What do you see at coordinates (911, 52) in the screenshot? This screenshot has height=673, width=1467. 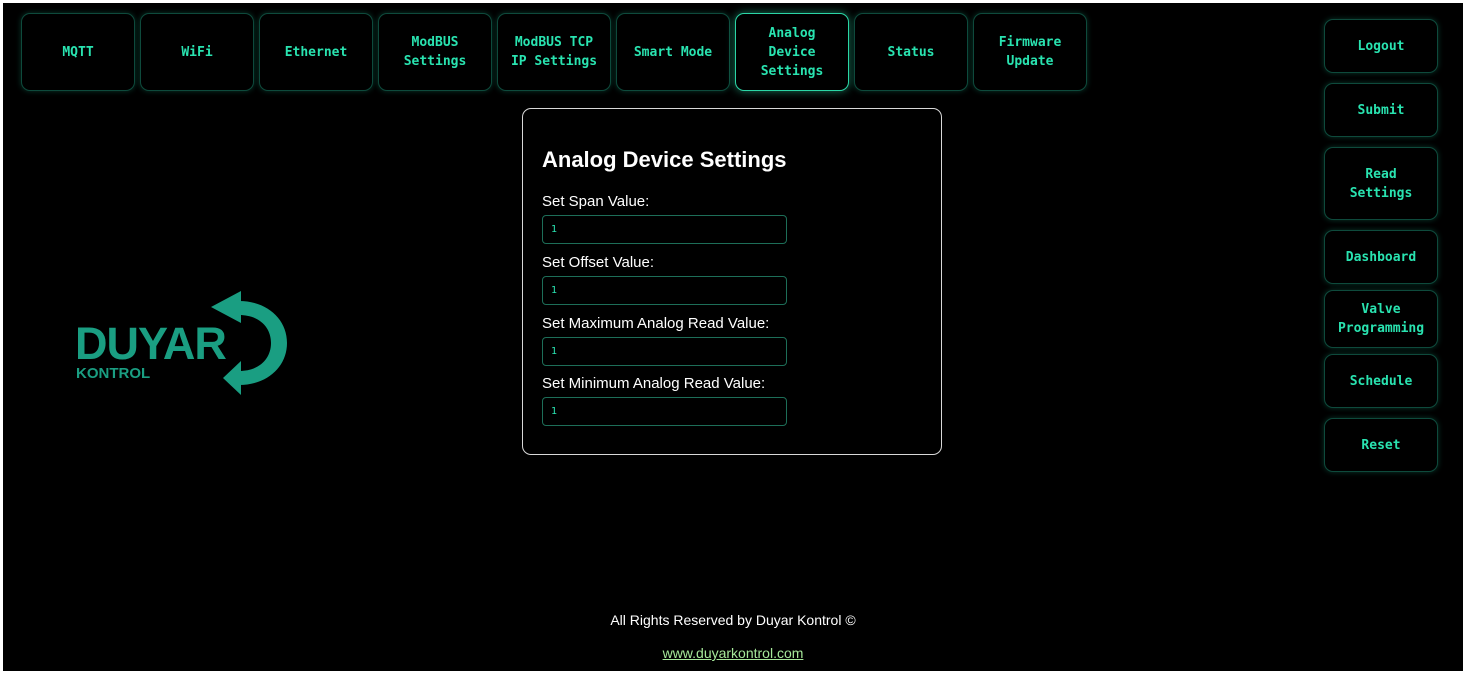 I see `tab-status: Status` at bounding box center [911, 52].